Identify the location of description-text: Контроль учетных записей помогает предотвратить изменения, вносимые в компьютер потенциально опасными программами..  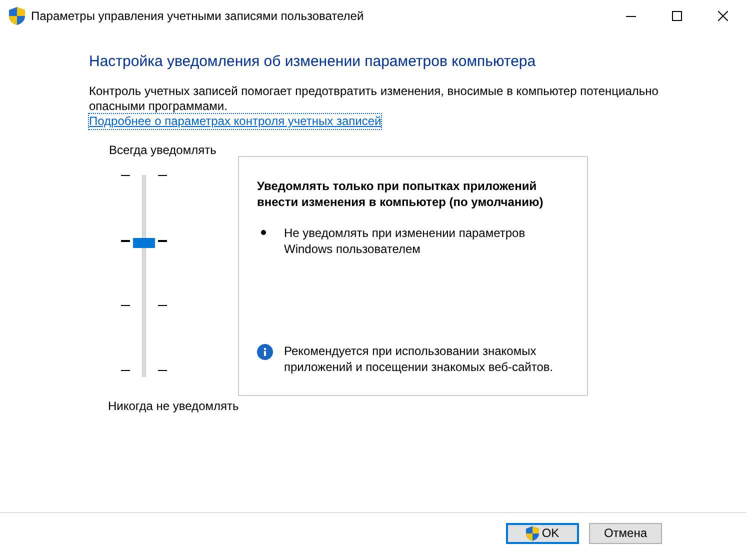
(374, 99).